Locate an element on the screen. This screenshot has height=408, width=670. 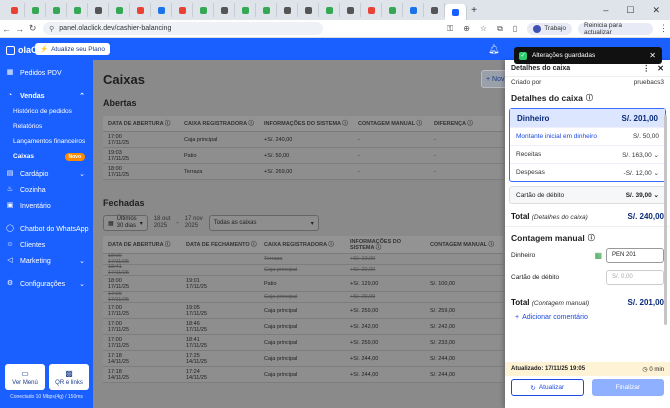
more-vertical-icon: ⋮ is located at coordinates (646, 68).